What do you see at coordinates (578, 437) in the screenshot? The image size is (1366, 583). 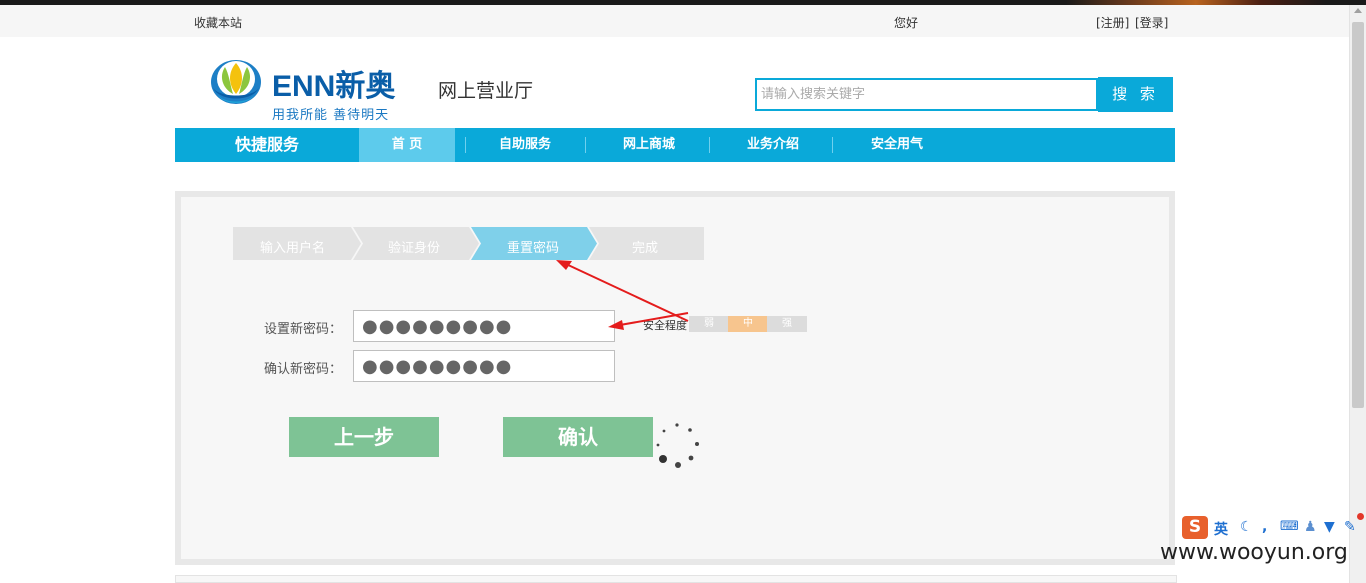 I see `confirm-button: 确认` at bounding box center [578, 437].